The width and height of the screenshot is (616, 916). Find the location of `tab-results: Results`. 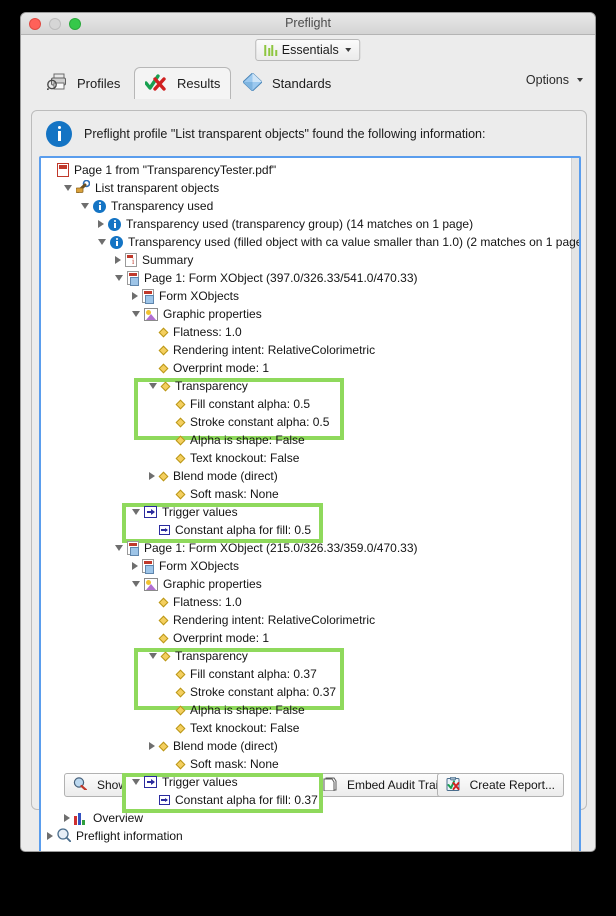

tab-results: Results is located at coordinates (183, 83).